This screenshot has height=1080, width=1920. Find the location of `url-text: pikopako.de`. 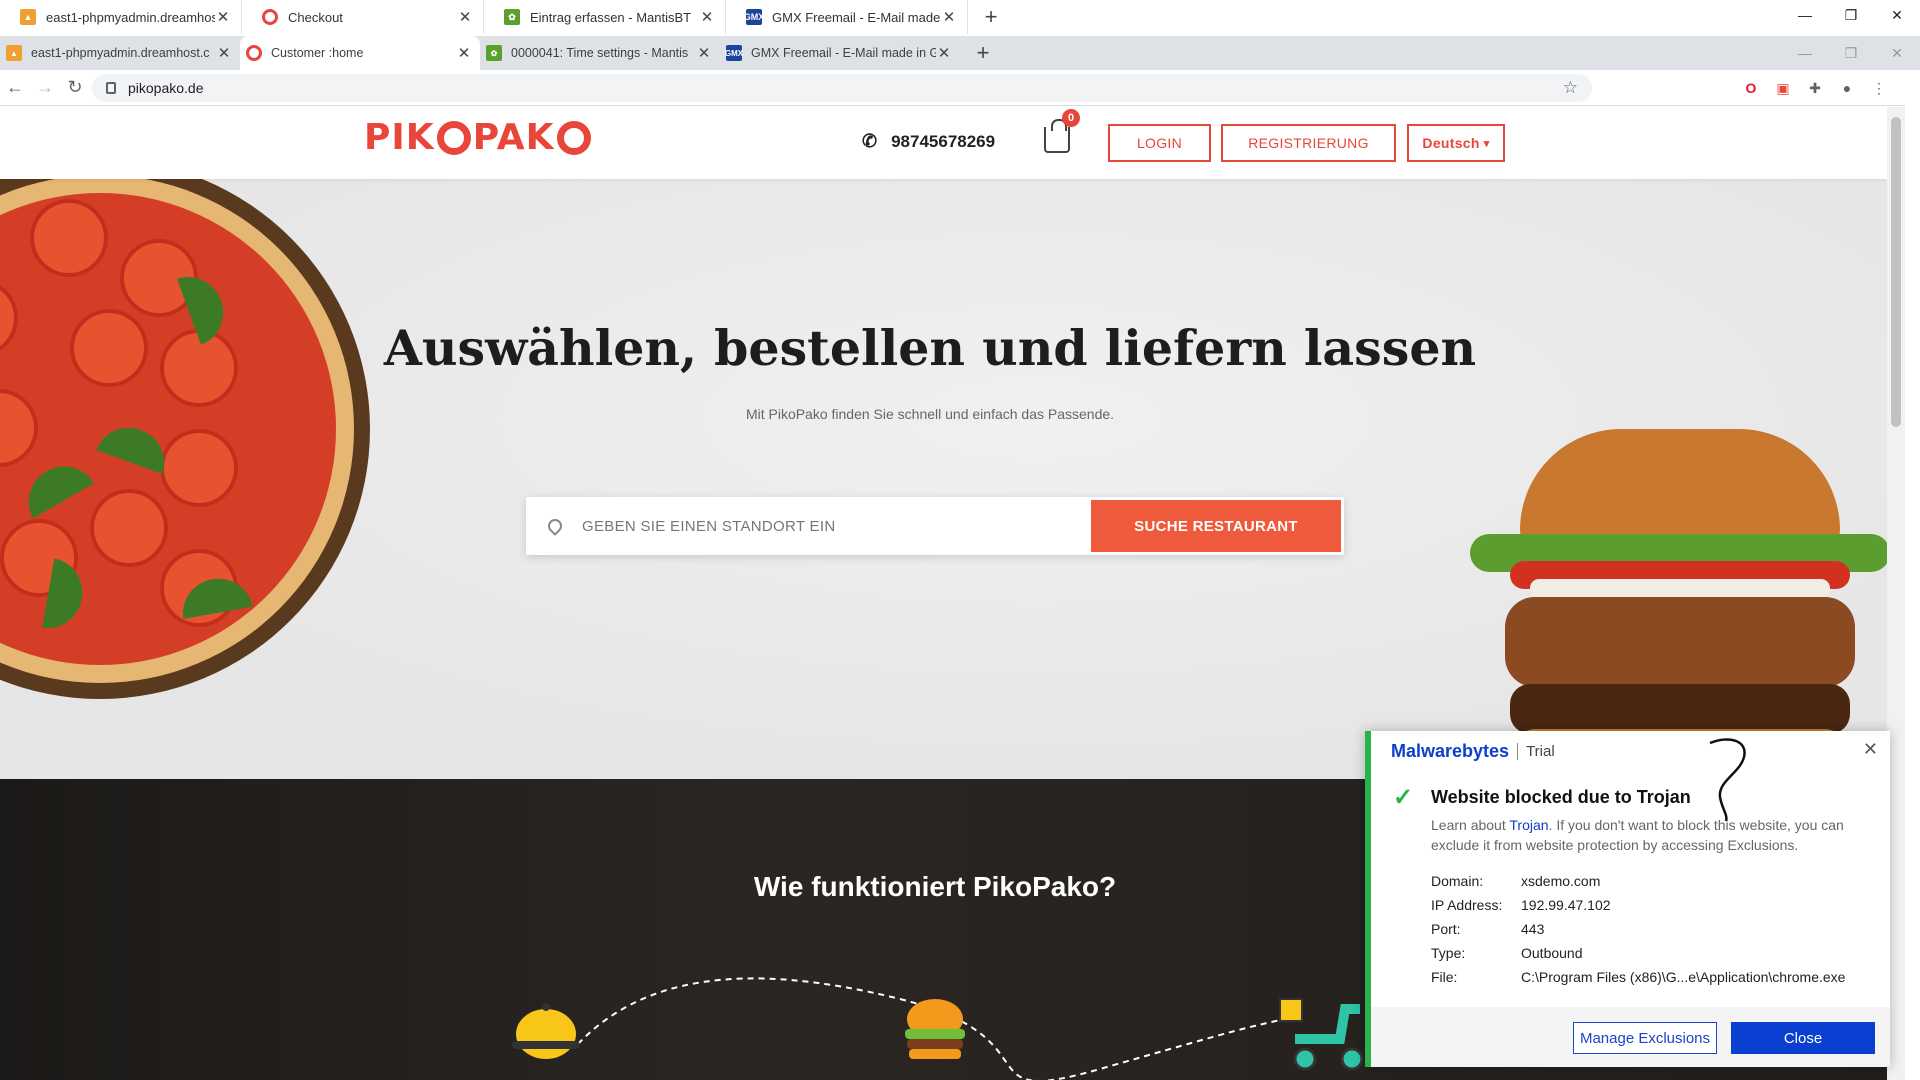

url-text: pikopako.de is located at coordinates (166, 88).